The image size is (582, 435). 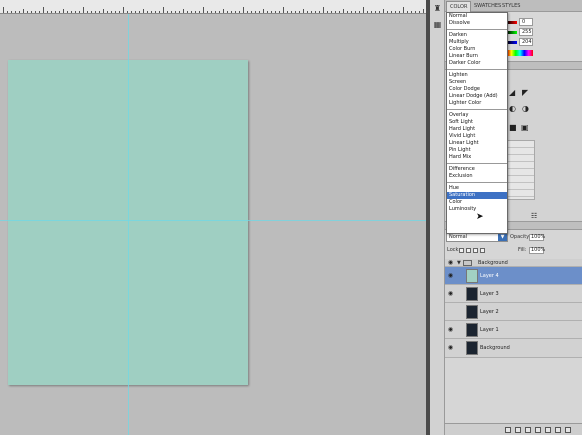 I want to click on blend-mode-option: Dissolve, so click(x=477, y=23).